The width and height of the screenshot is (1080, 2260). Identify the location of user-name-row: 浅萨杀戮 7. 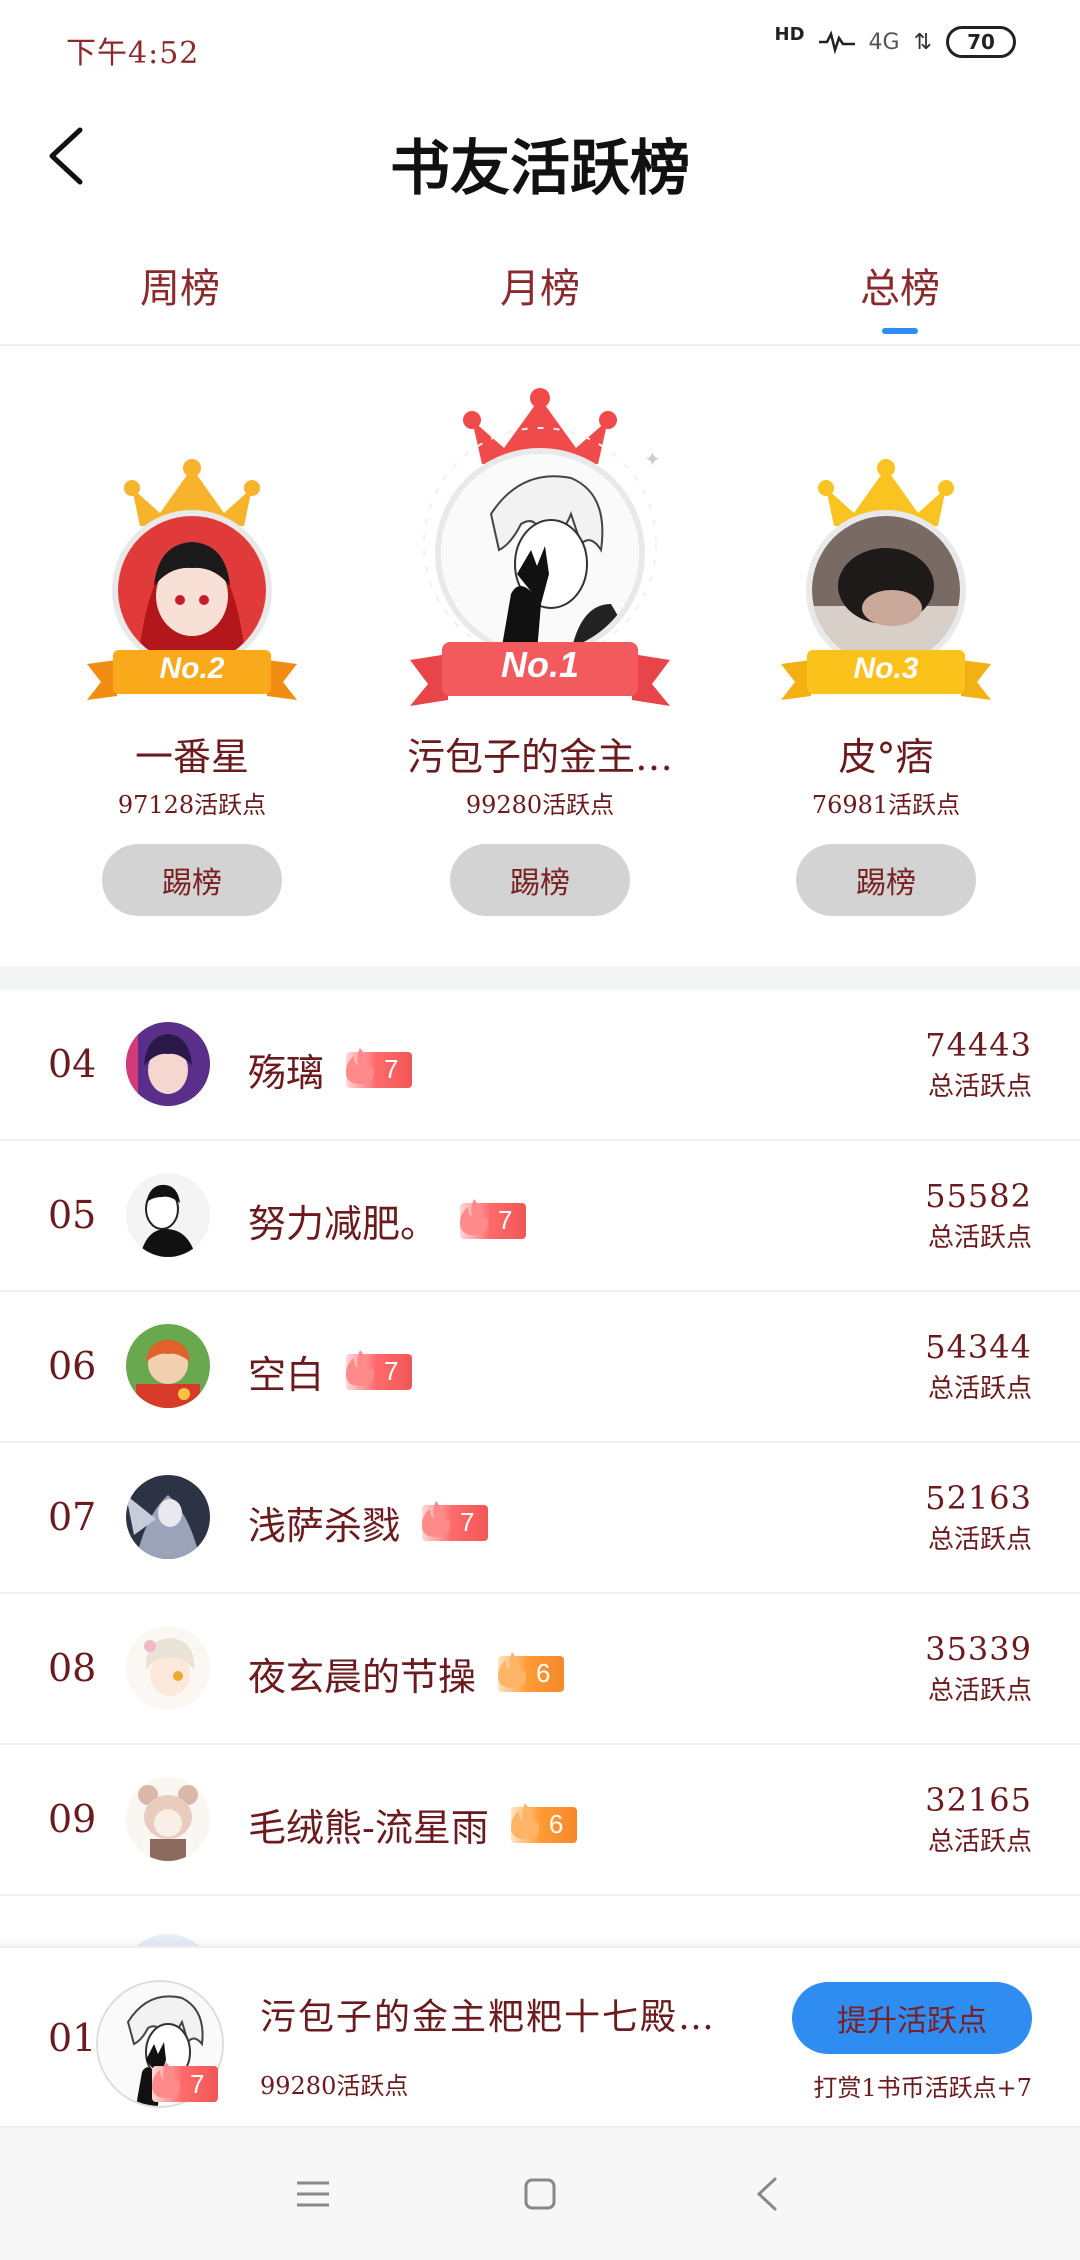
(368, 1522).